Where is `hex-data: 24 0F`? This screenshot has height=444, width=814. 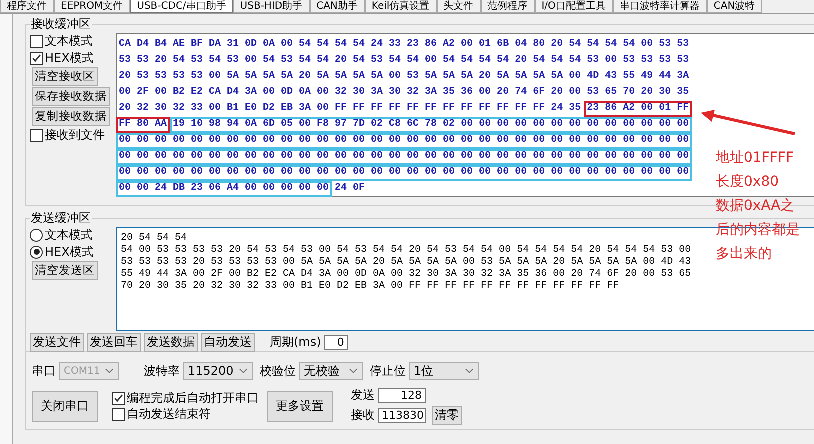 hex-data: 24 0F is located at coordinates (350, 189).